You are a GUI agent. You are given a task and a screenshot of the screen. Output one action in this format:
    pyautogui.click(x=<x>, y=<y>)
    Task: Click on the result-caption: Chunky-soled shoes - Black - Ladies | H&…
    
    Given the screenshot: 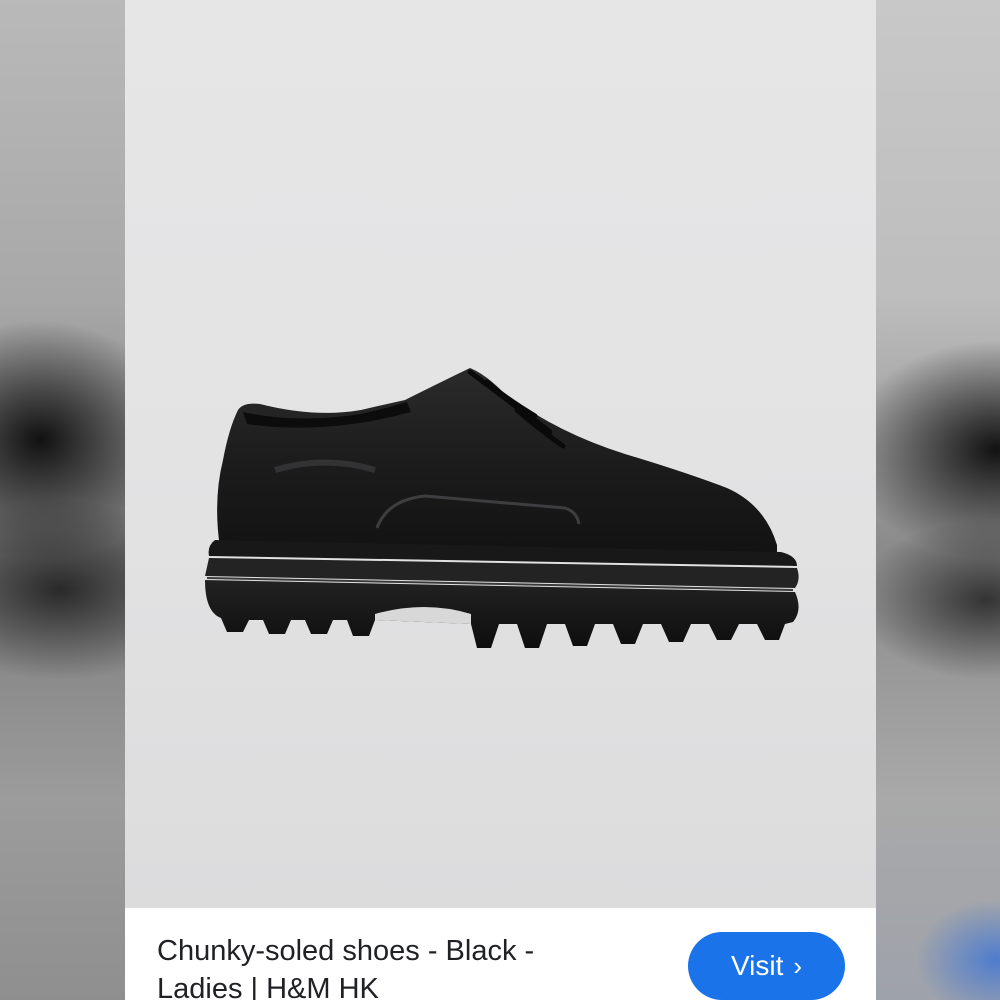 What is the action you would take?
    pyautogui.click(x=500, y=954)
    